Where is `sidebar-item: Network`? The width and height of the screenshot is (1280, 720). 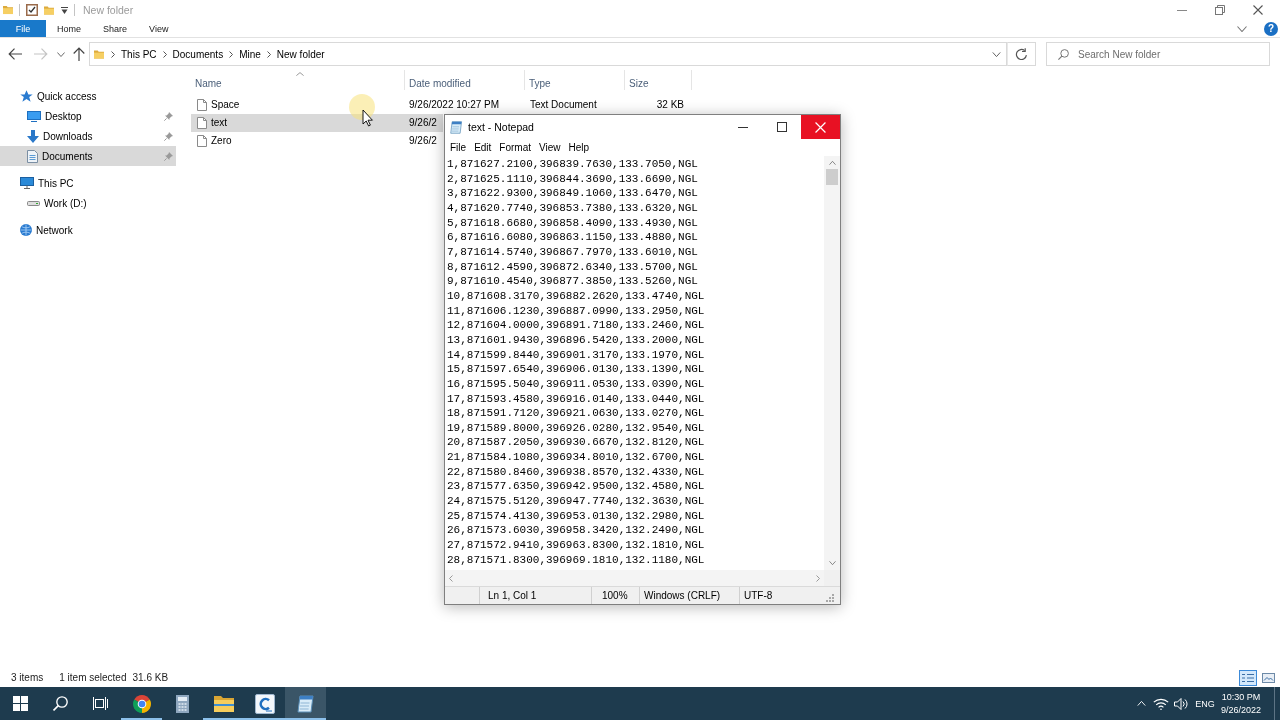 sidebar-item: Network is located at coordinates (88, 230).